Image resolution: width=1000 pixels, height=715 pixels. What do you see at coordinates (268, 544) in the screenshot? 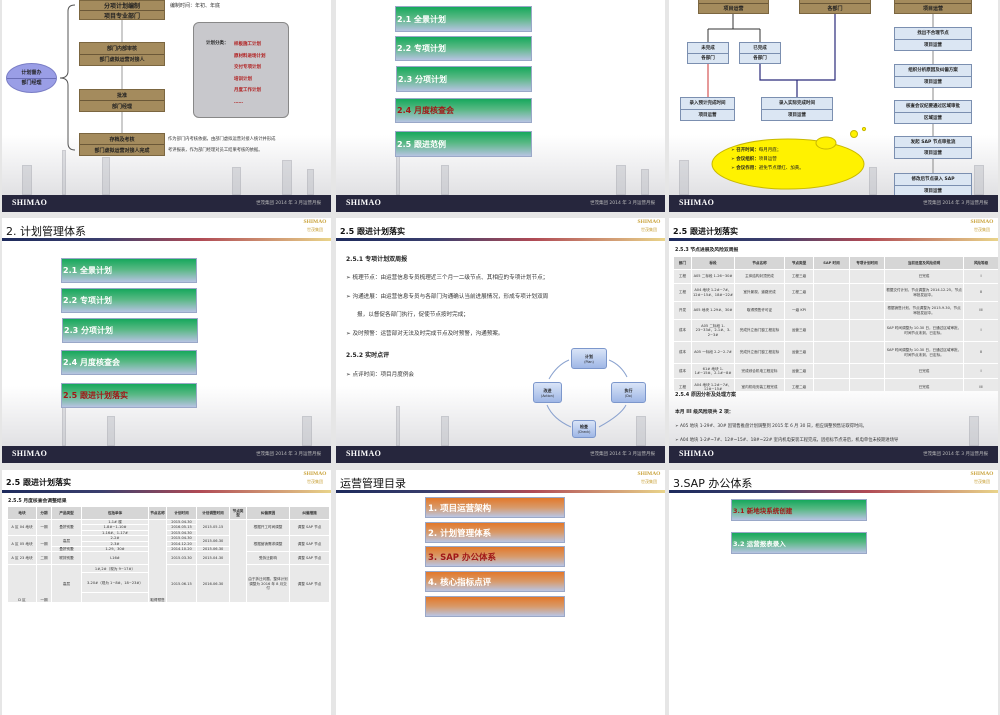
I see `cell: 根据营销需求调整` at bounding box center [268, 544].